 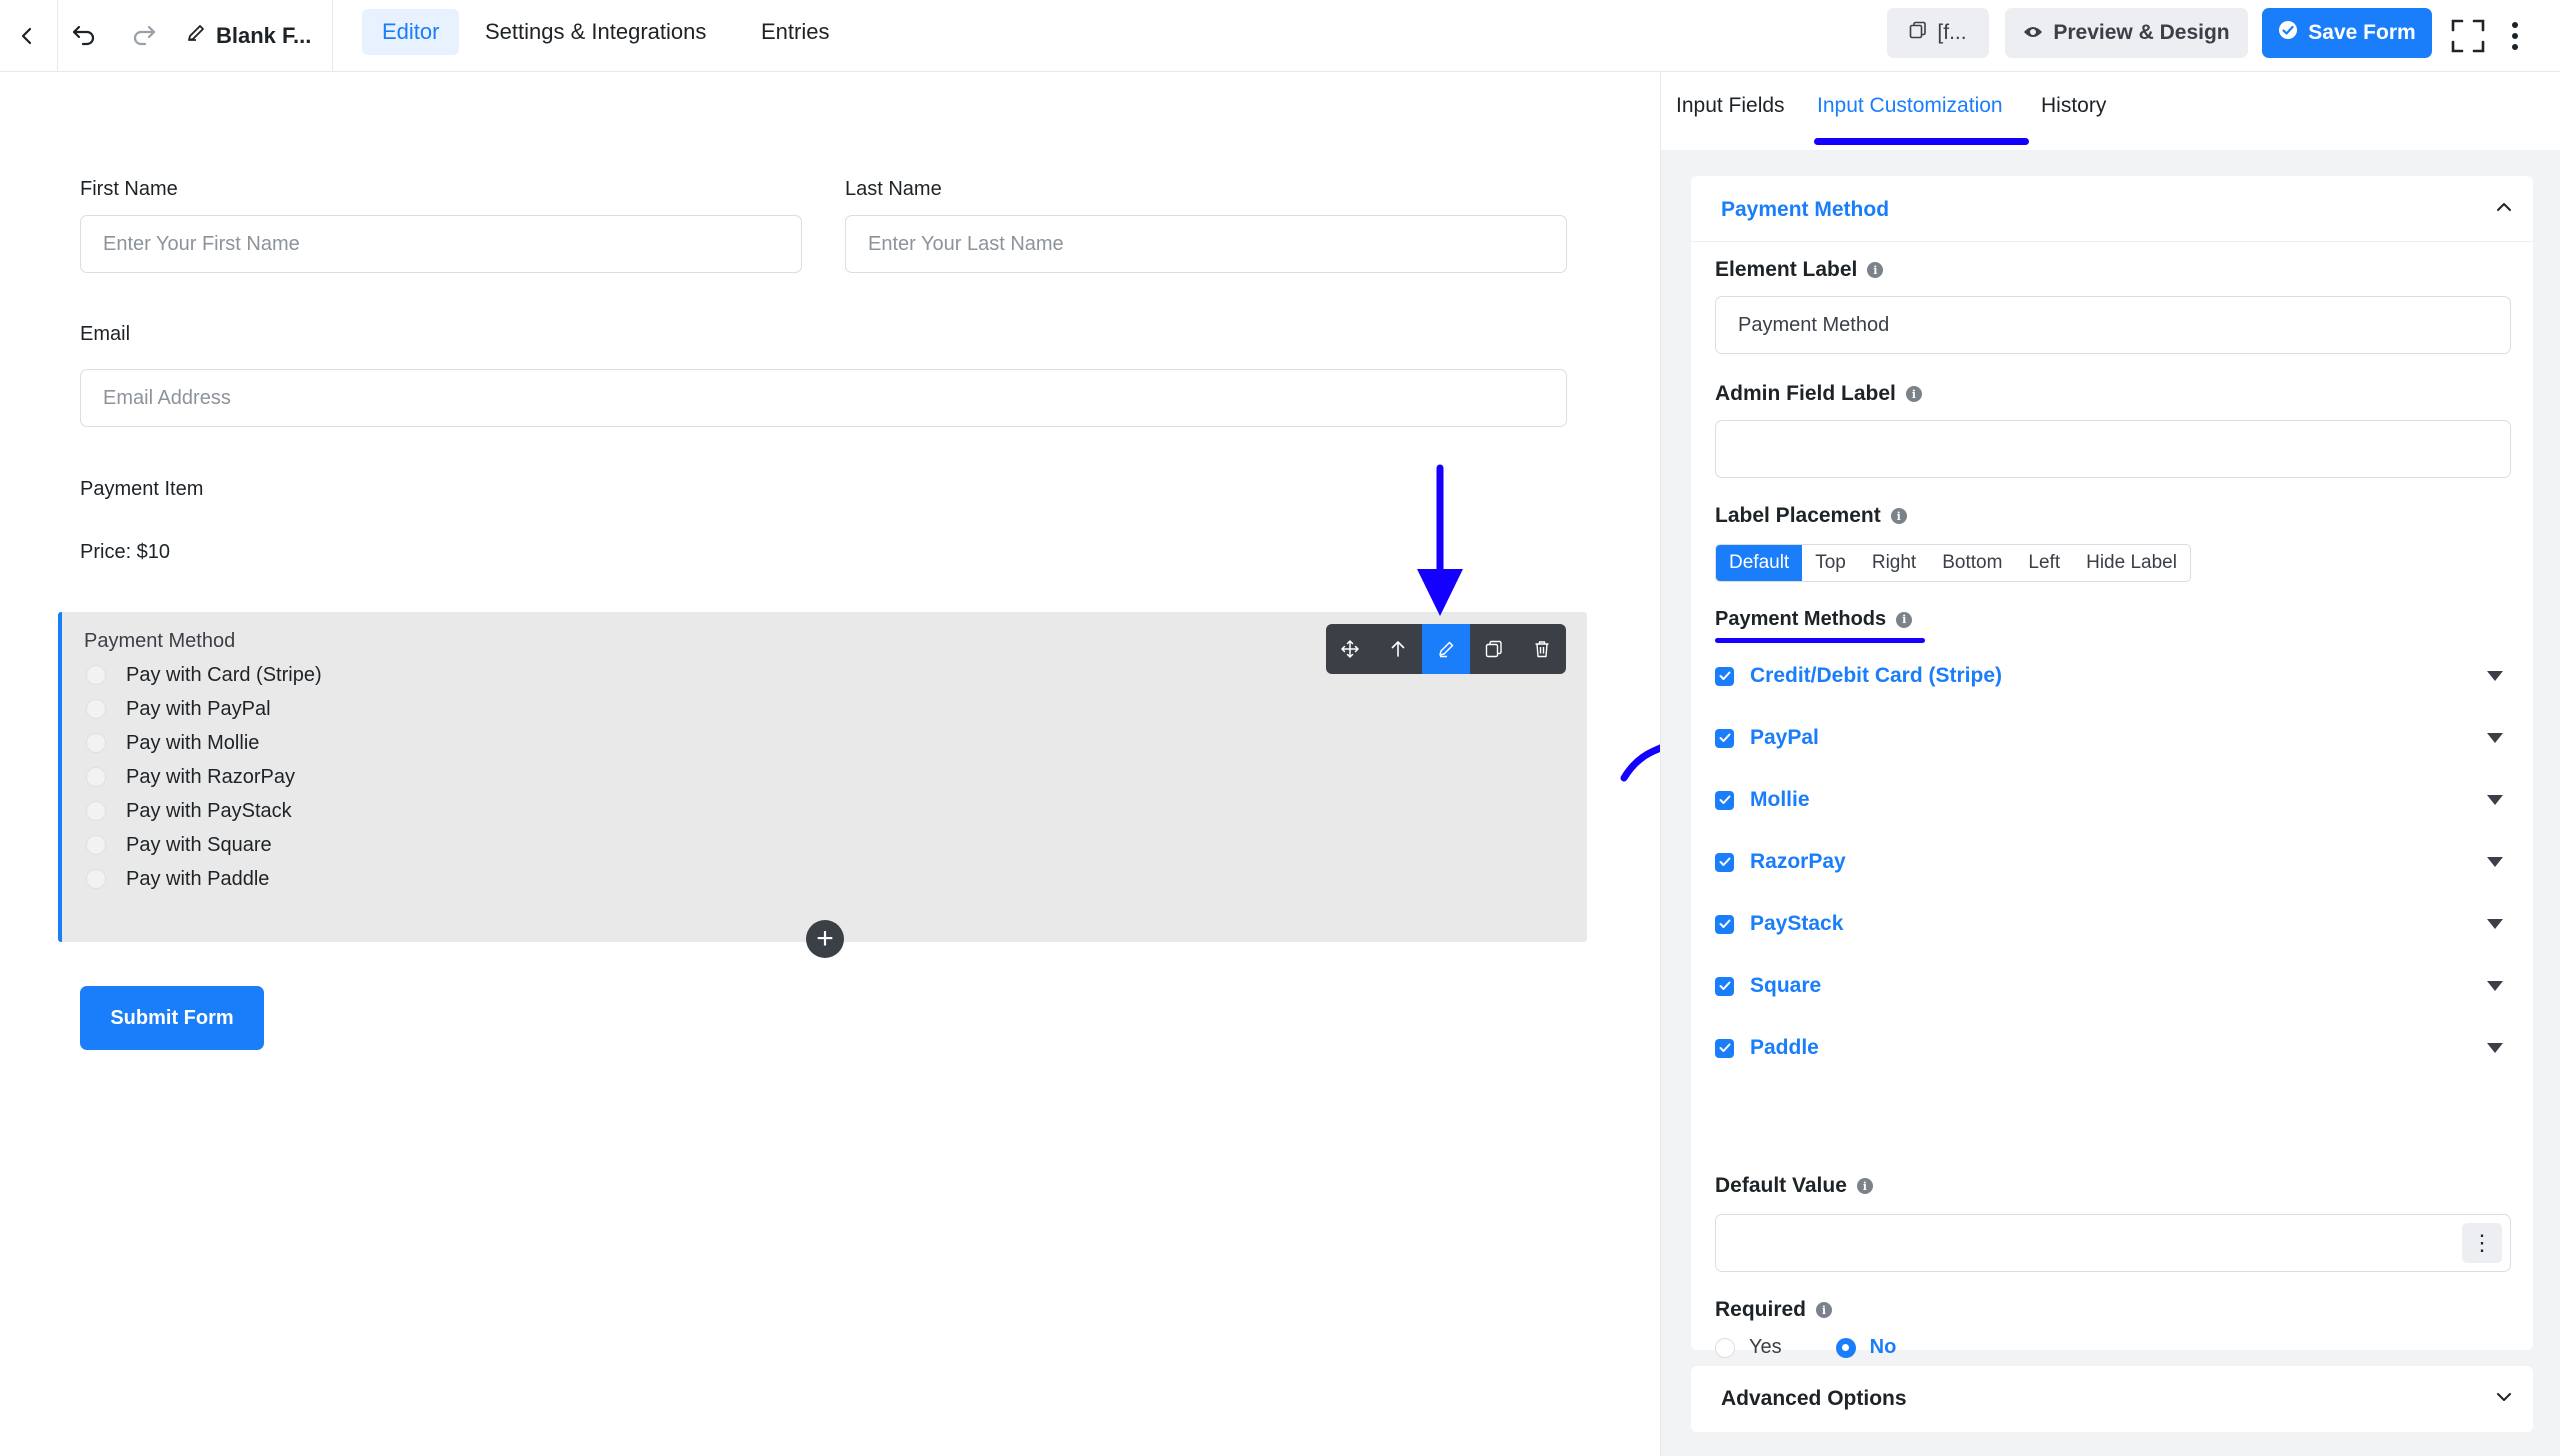 What do you see at coordinates (595, 32) in the screenshot?
I see `tab-settings-integrations: Settings & Integrations` at bounding box center [595, 32].